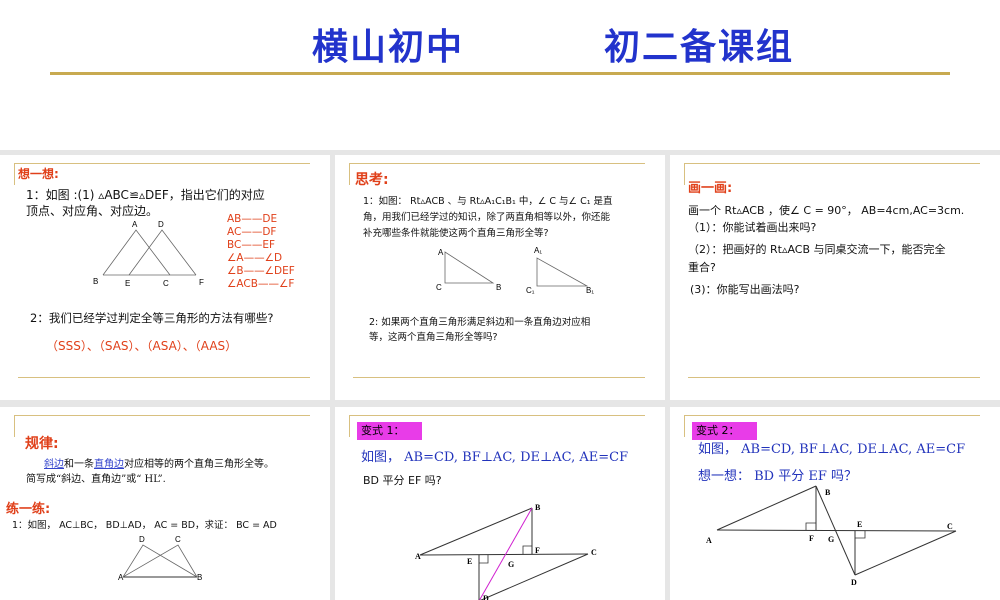 This screenshot has height=600, width=1000. I want to click on text-line: （2）：把画好的 Rt▵ACB 与同桌交流一下，能否完全, so click(817, 249).